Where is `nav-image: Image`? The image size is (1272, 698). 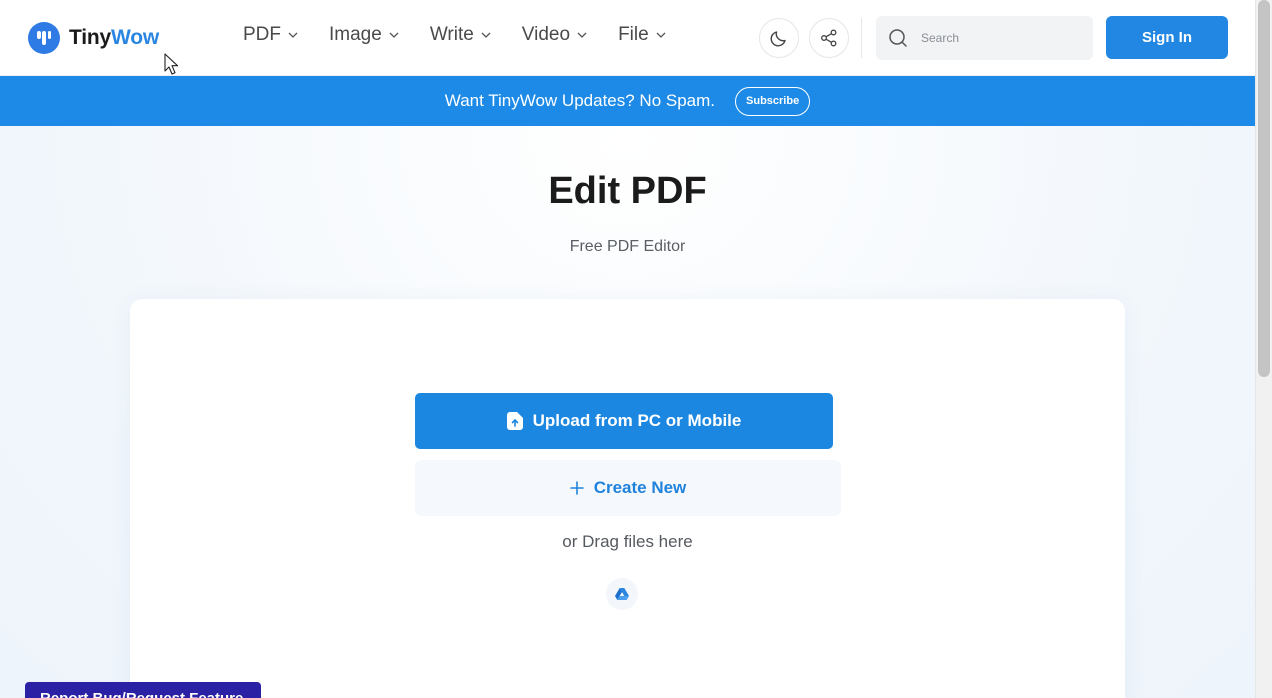
nav-image: Image is located at coordinates (364, 35).